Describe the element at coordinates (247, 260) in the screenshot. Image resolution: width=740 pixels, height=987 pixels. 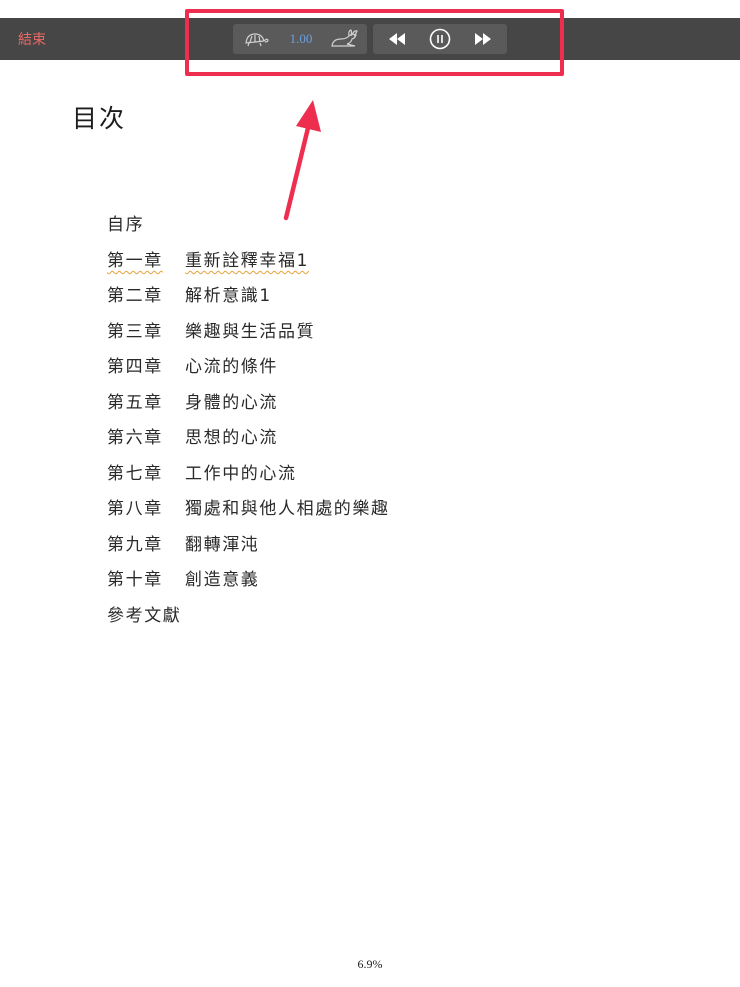
I see `toc-name: 重新詮釋幸福1` at that location.